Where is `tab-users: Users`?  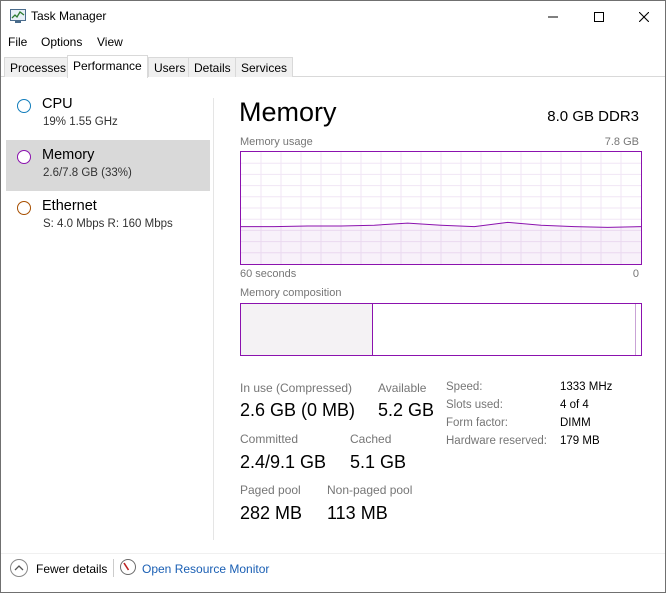
tab-users: Users is located at coordinates (170, 67).